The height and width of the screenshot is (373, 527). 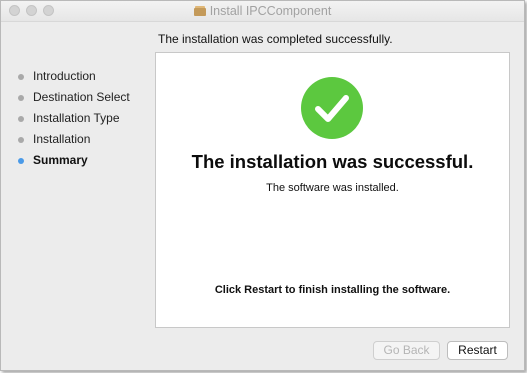 I want to click on success-subtitle: The software was installed., so click(x=332, y=188).